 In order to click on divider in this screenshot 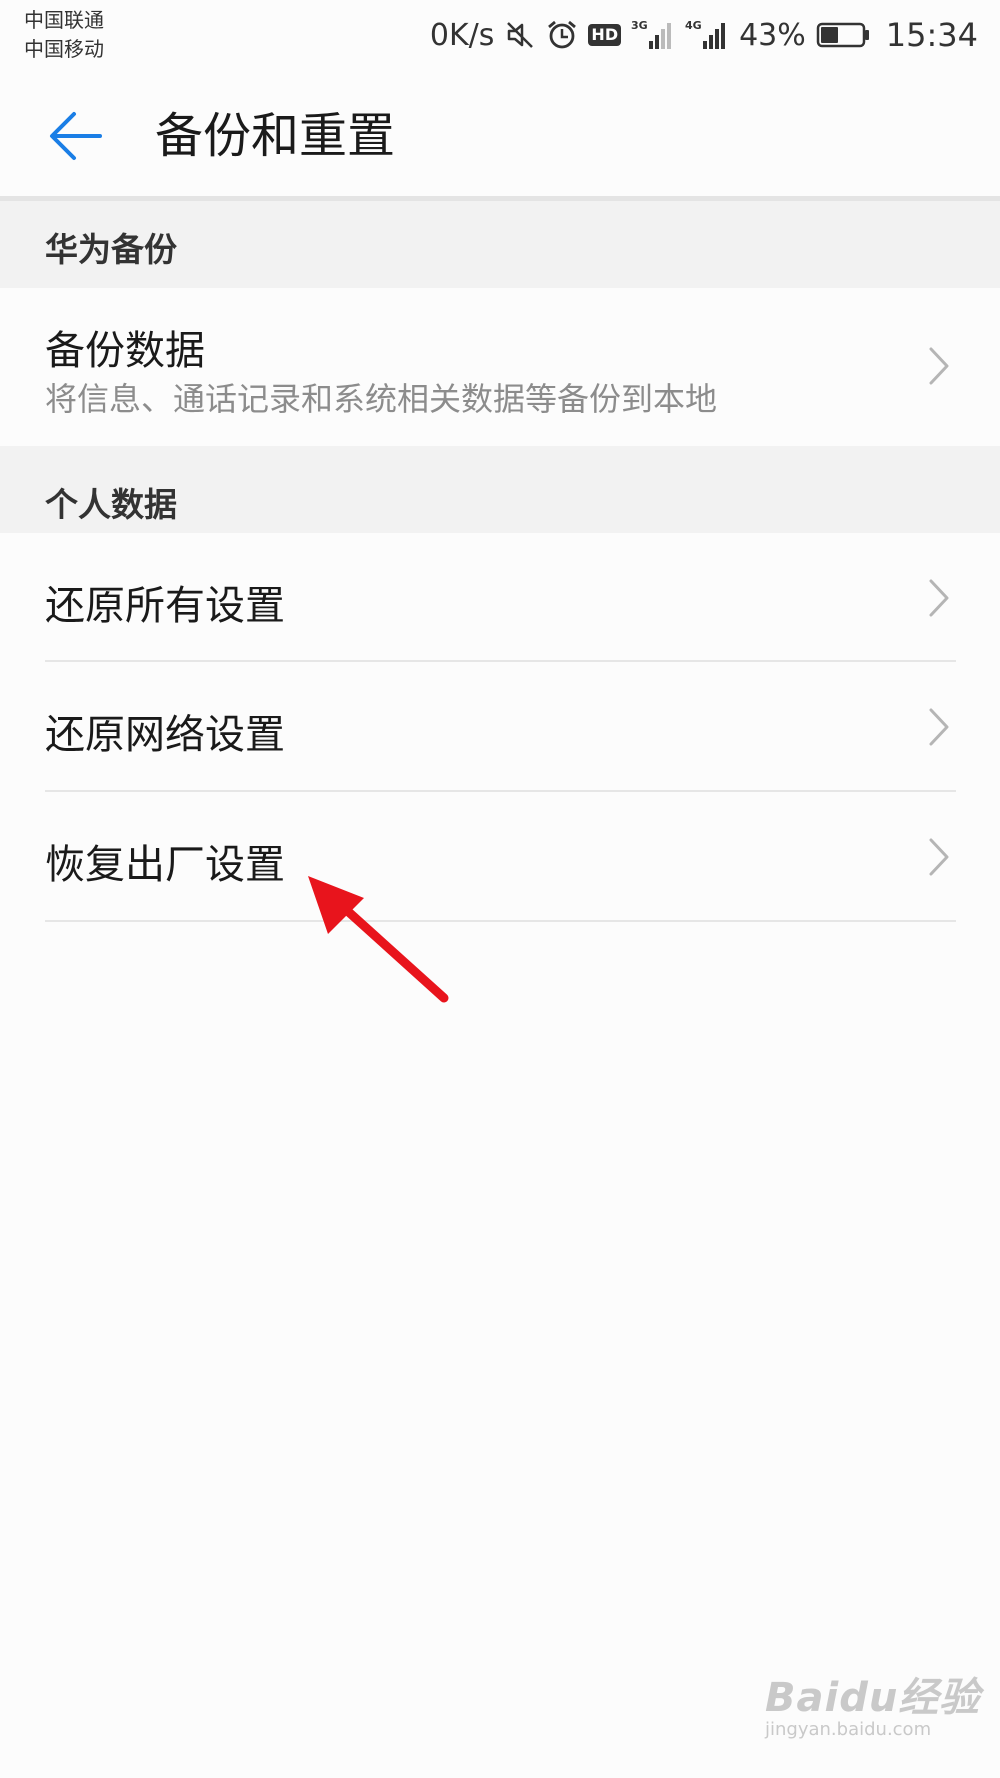, I will do `click(500, 921)`.